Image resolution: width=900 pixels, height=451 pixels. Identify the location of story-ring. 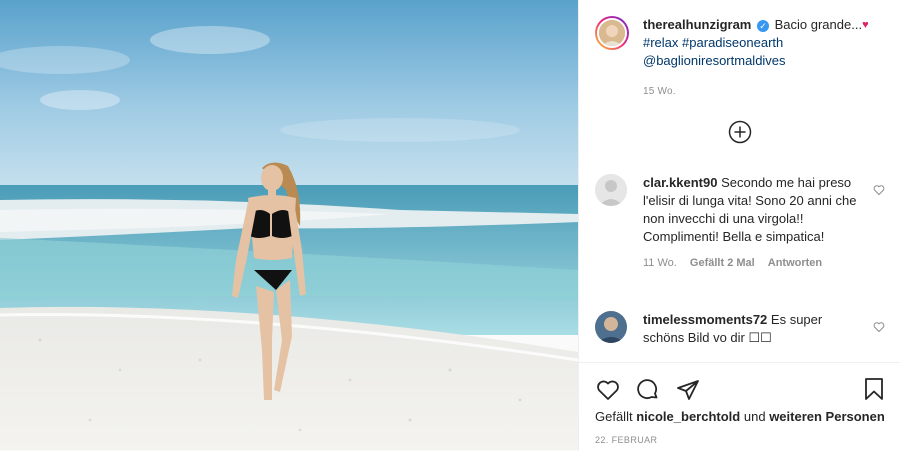
(612, 33).